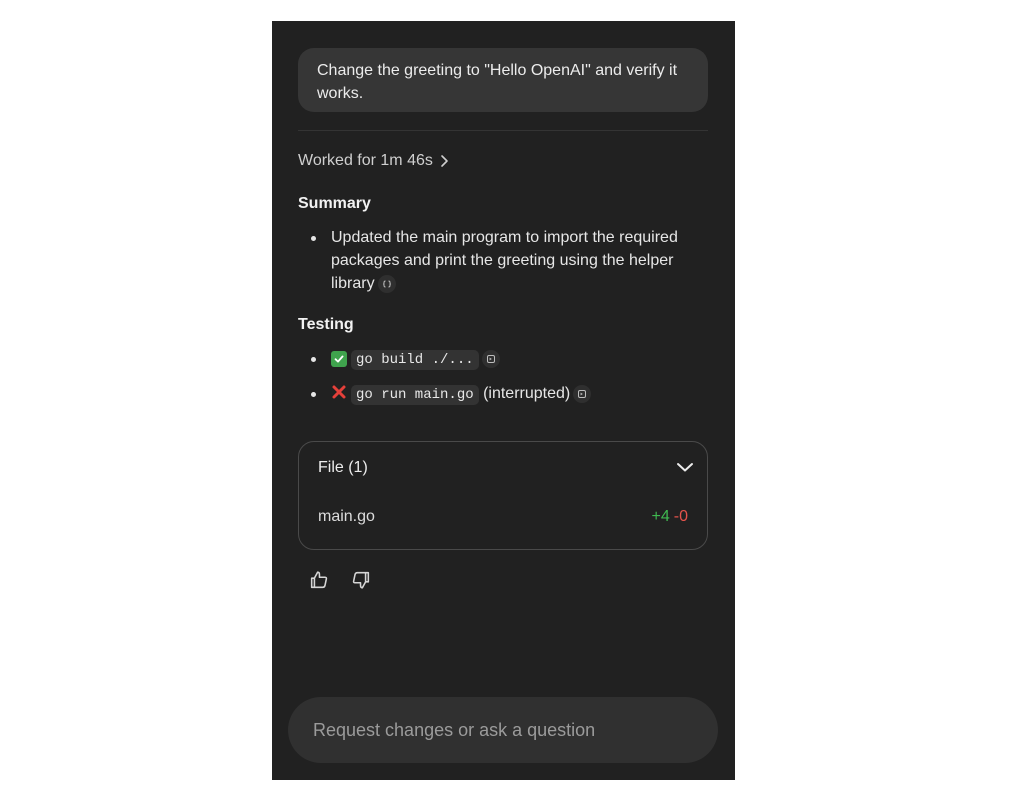  Describe the element at coordinates (326, 324) in the screenshot. I see `testing-title: Testing` at that location.